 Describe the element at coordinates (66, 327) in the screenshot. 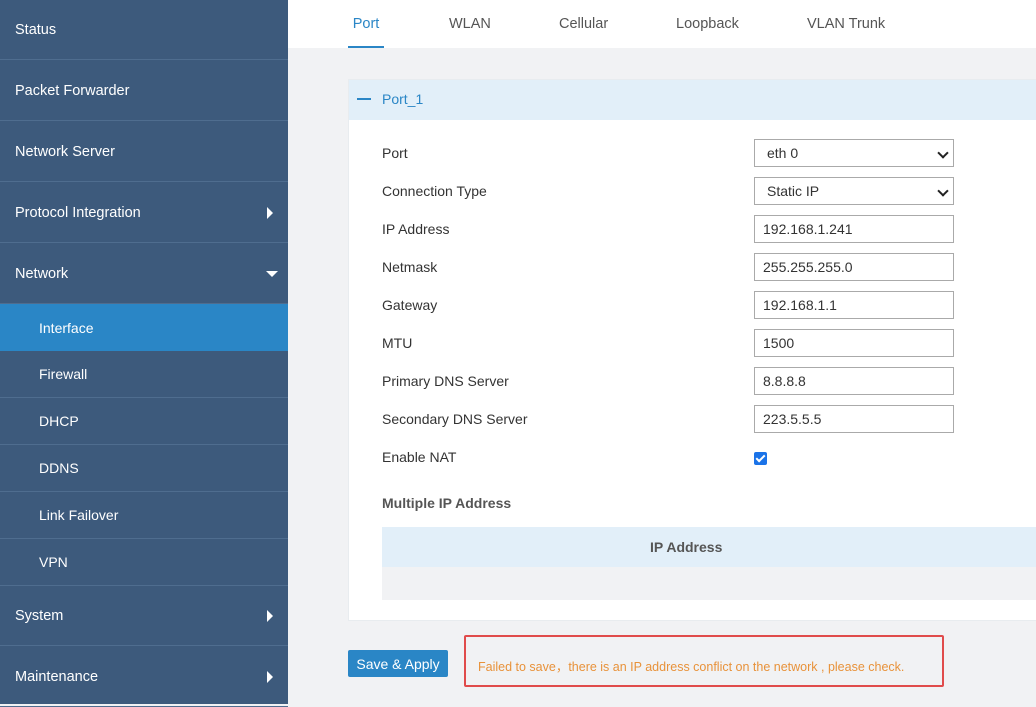

I see `sidebar-item-label: Interface` at that location.